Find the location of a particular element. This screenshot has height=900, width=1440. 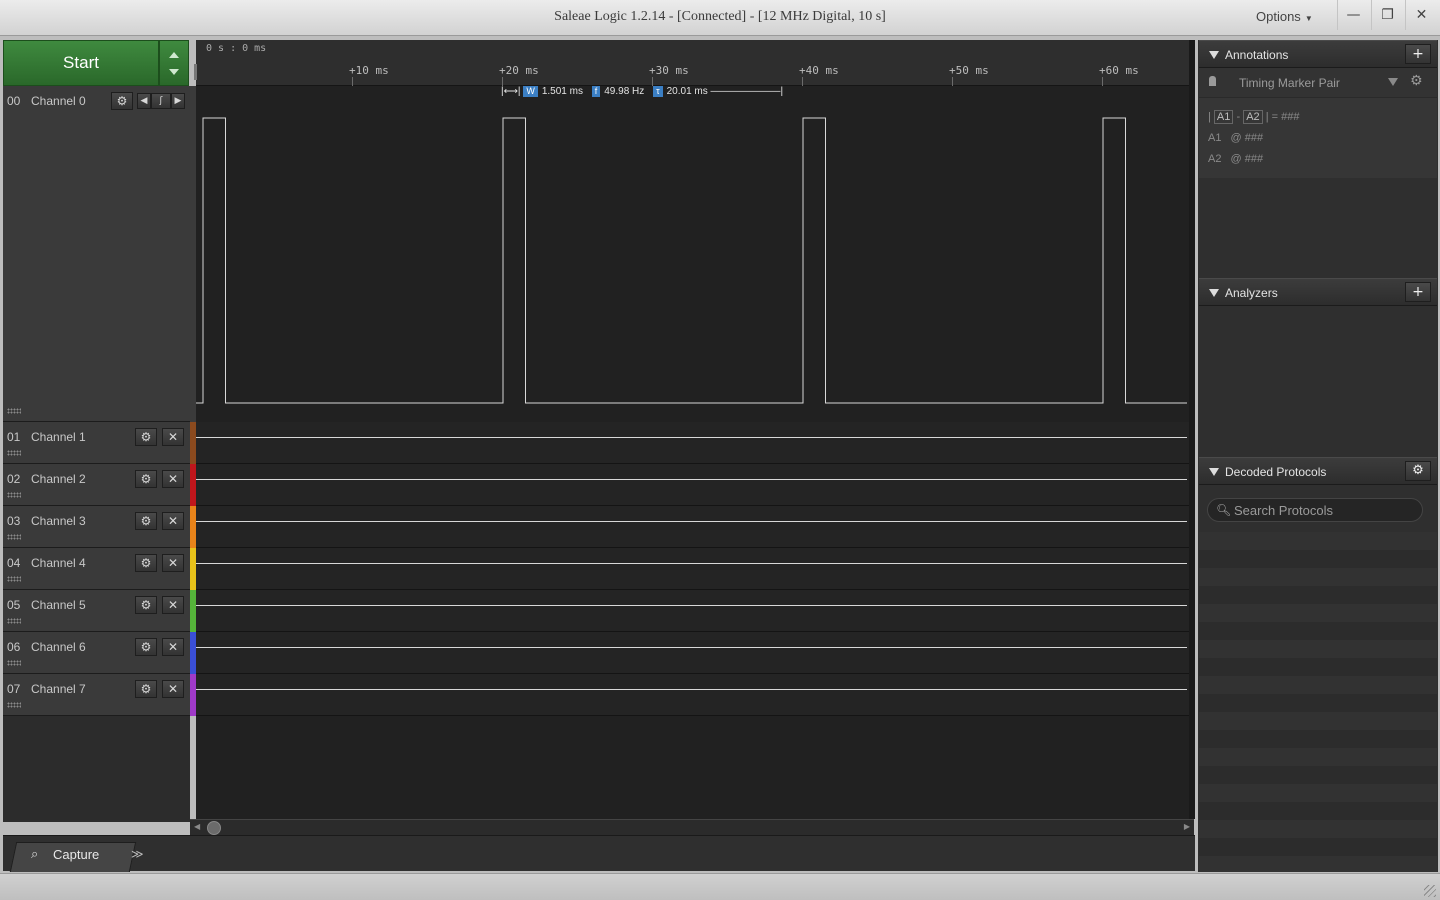

annotations-title: Annotations is located at coordinates (1257, 55).